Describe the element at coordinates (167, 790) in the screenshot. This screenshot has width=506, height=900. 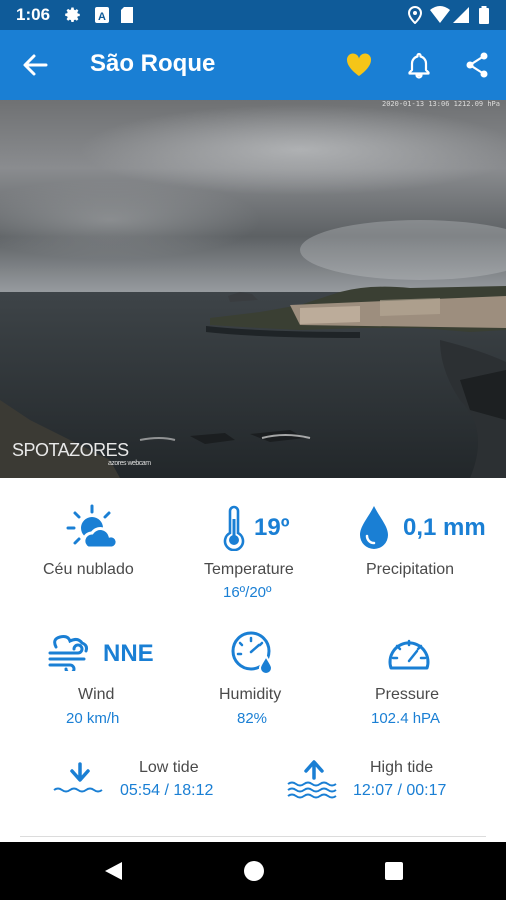
I see `low-tide-times: 05:54 / 18:12` at that location.